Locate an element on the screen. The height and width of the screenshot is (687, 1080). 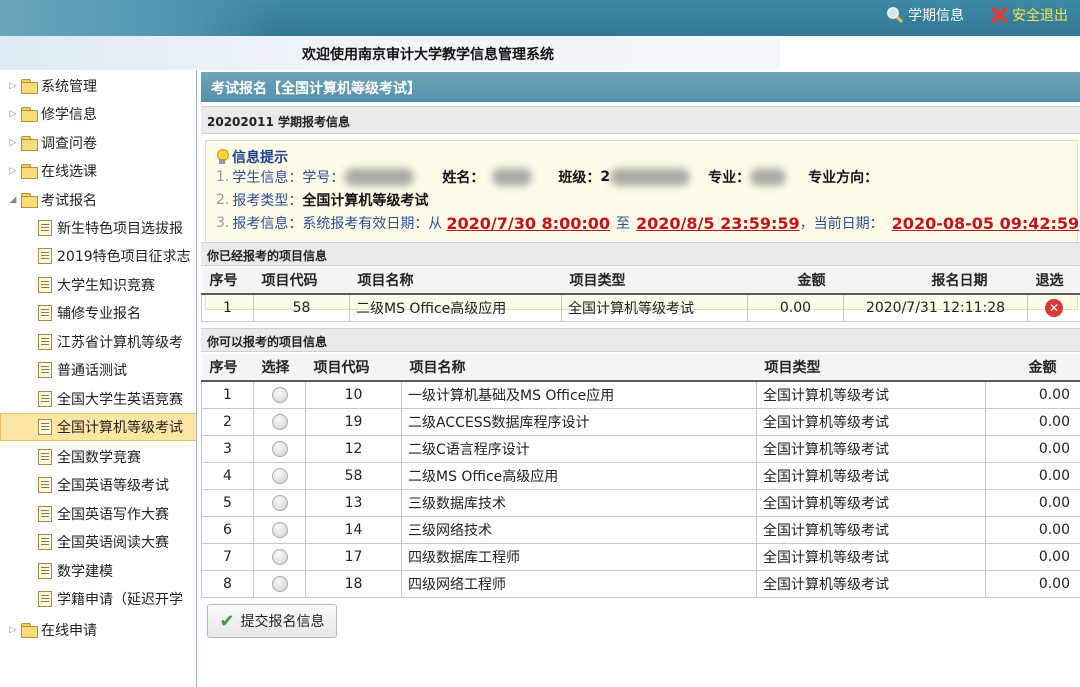
cell-date: 2020/7/31 12:11:28 is located at coordinates (935, 307).